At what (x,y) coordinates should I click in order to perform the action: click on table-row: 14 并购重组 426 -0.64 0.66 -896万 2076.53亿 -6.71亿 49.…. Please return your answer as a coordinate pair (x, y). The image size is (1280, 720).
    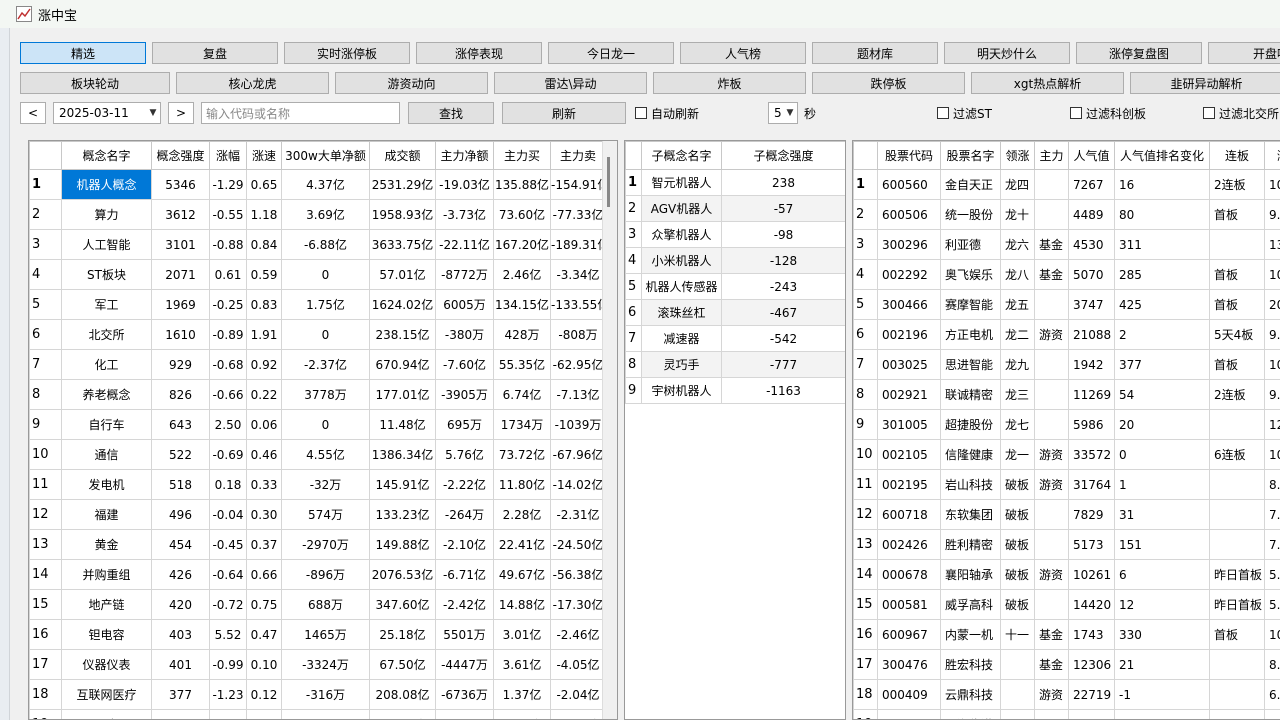
    Looking at the image, I should click on (317, 574).